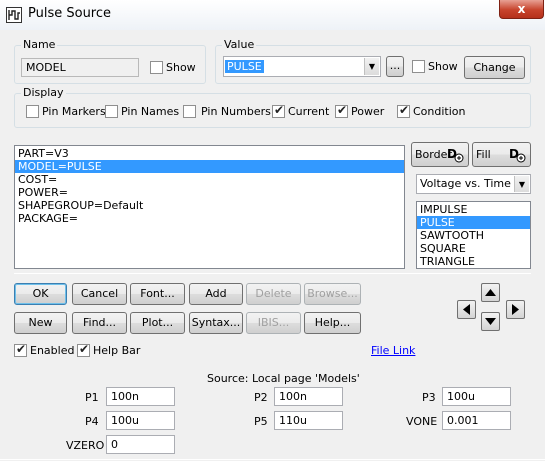  I want to click on divider, so click(272, 273).